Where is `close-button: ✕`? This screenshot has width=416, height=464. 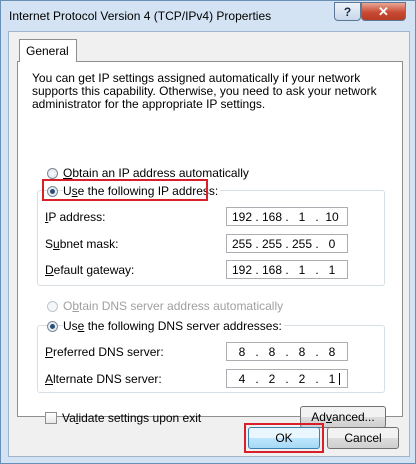 close-button: ✕ is located at coordinates (383, 11).